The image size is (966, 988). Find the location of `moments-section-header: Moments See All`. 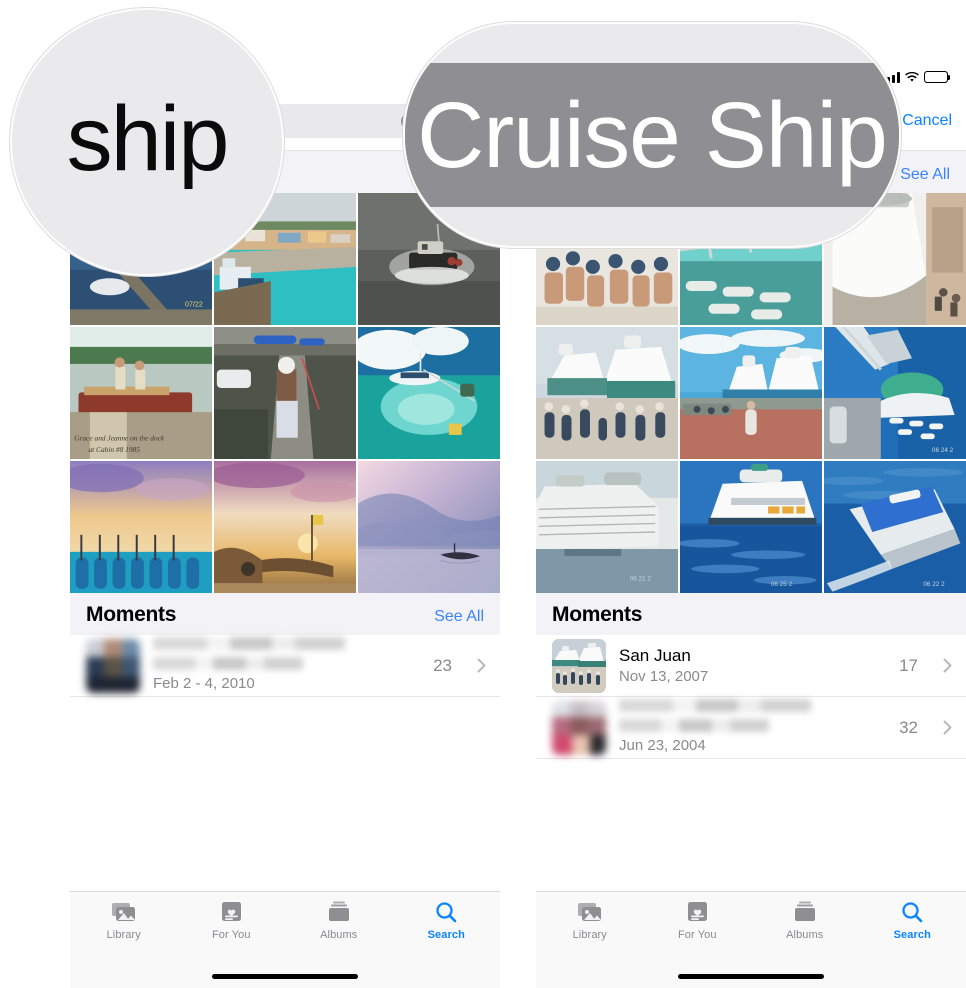

moments-section-header: Moments See All is located at coordinates (285, 614).